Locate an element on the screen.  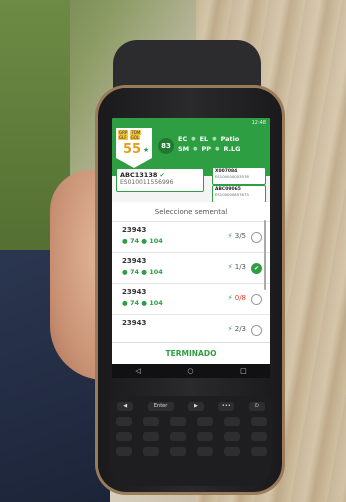
scrollbar is located at coordinates (265, 255).